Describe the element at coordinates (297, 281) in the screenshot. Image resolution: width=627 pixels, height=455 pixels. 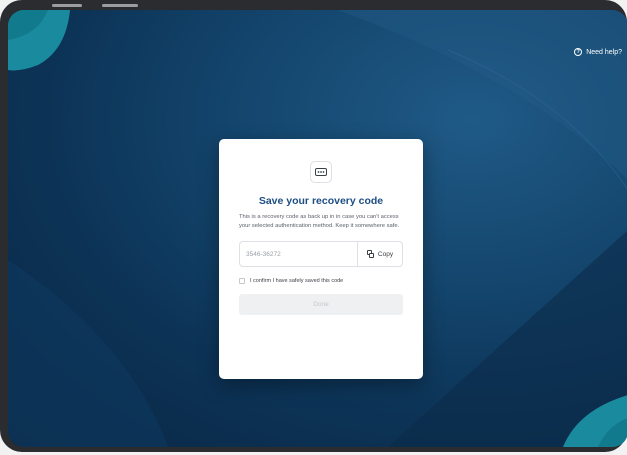
I see `confirm-label: I confirm I have safely saved this code` at that location.